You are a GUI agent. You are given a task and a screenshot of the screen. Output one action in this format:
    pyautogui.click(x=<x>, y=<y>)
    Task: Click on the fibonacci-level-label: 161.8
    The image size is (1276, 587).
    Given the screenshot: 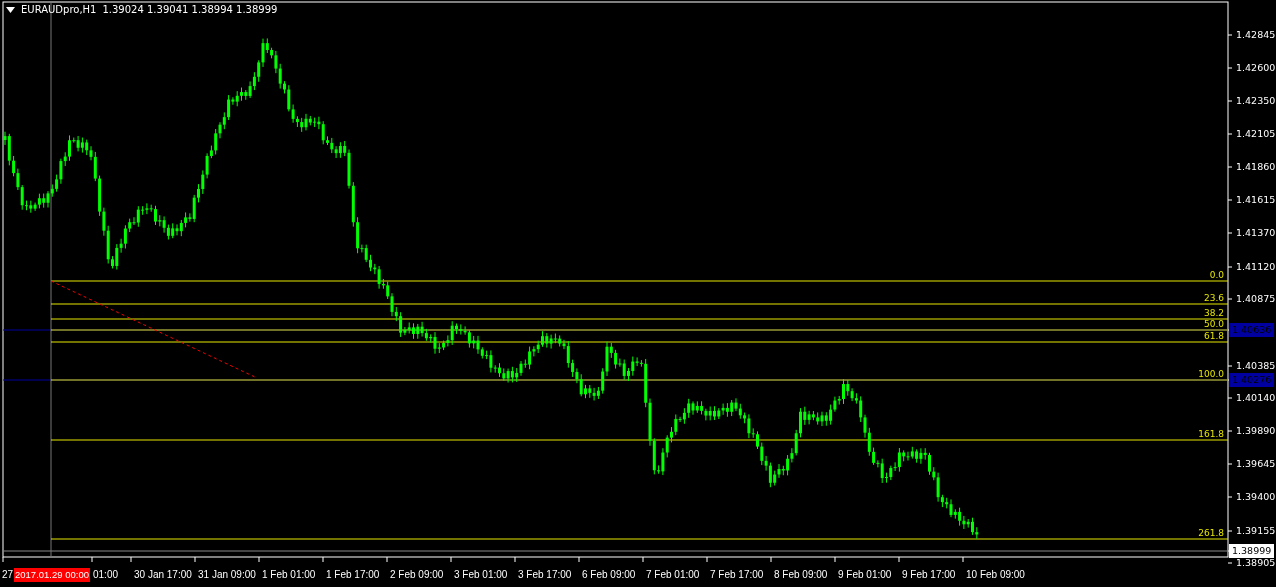 What is the action you would take?
    pyautogui.click(x=1211, y=434)
    